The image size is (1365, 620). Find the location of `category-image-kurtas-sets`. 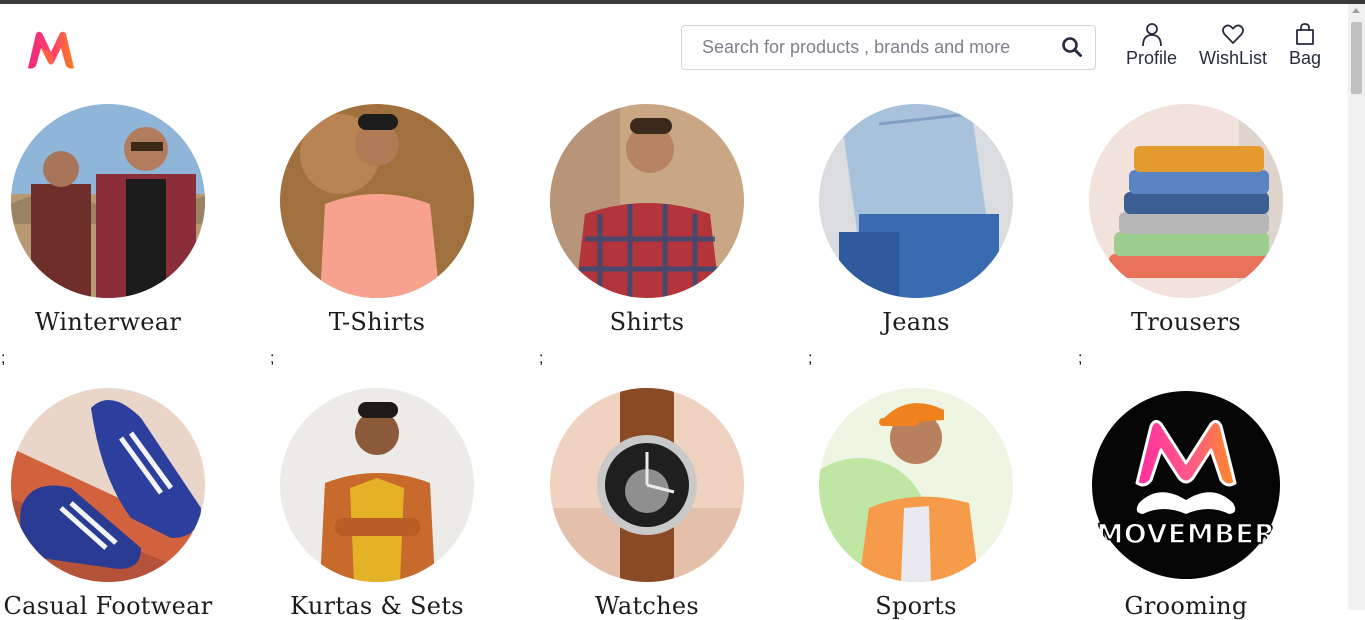

category-image-kurtas-sets is located at coordinates (377, 485).